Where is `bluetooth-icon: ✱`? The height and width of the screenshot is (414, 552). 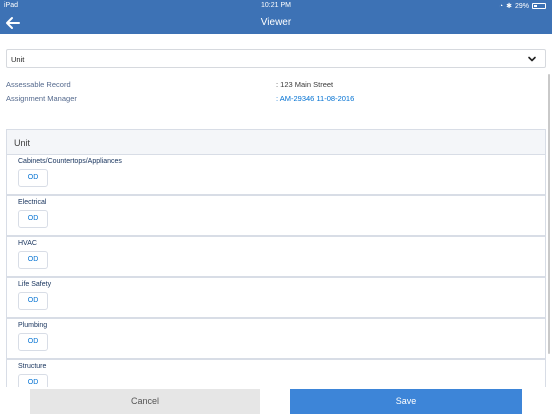 bluetooth-icon: ✱ is located at coordinates (509, 6).